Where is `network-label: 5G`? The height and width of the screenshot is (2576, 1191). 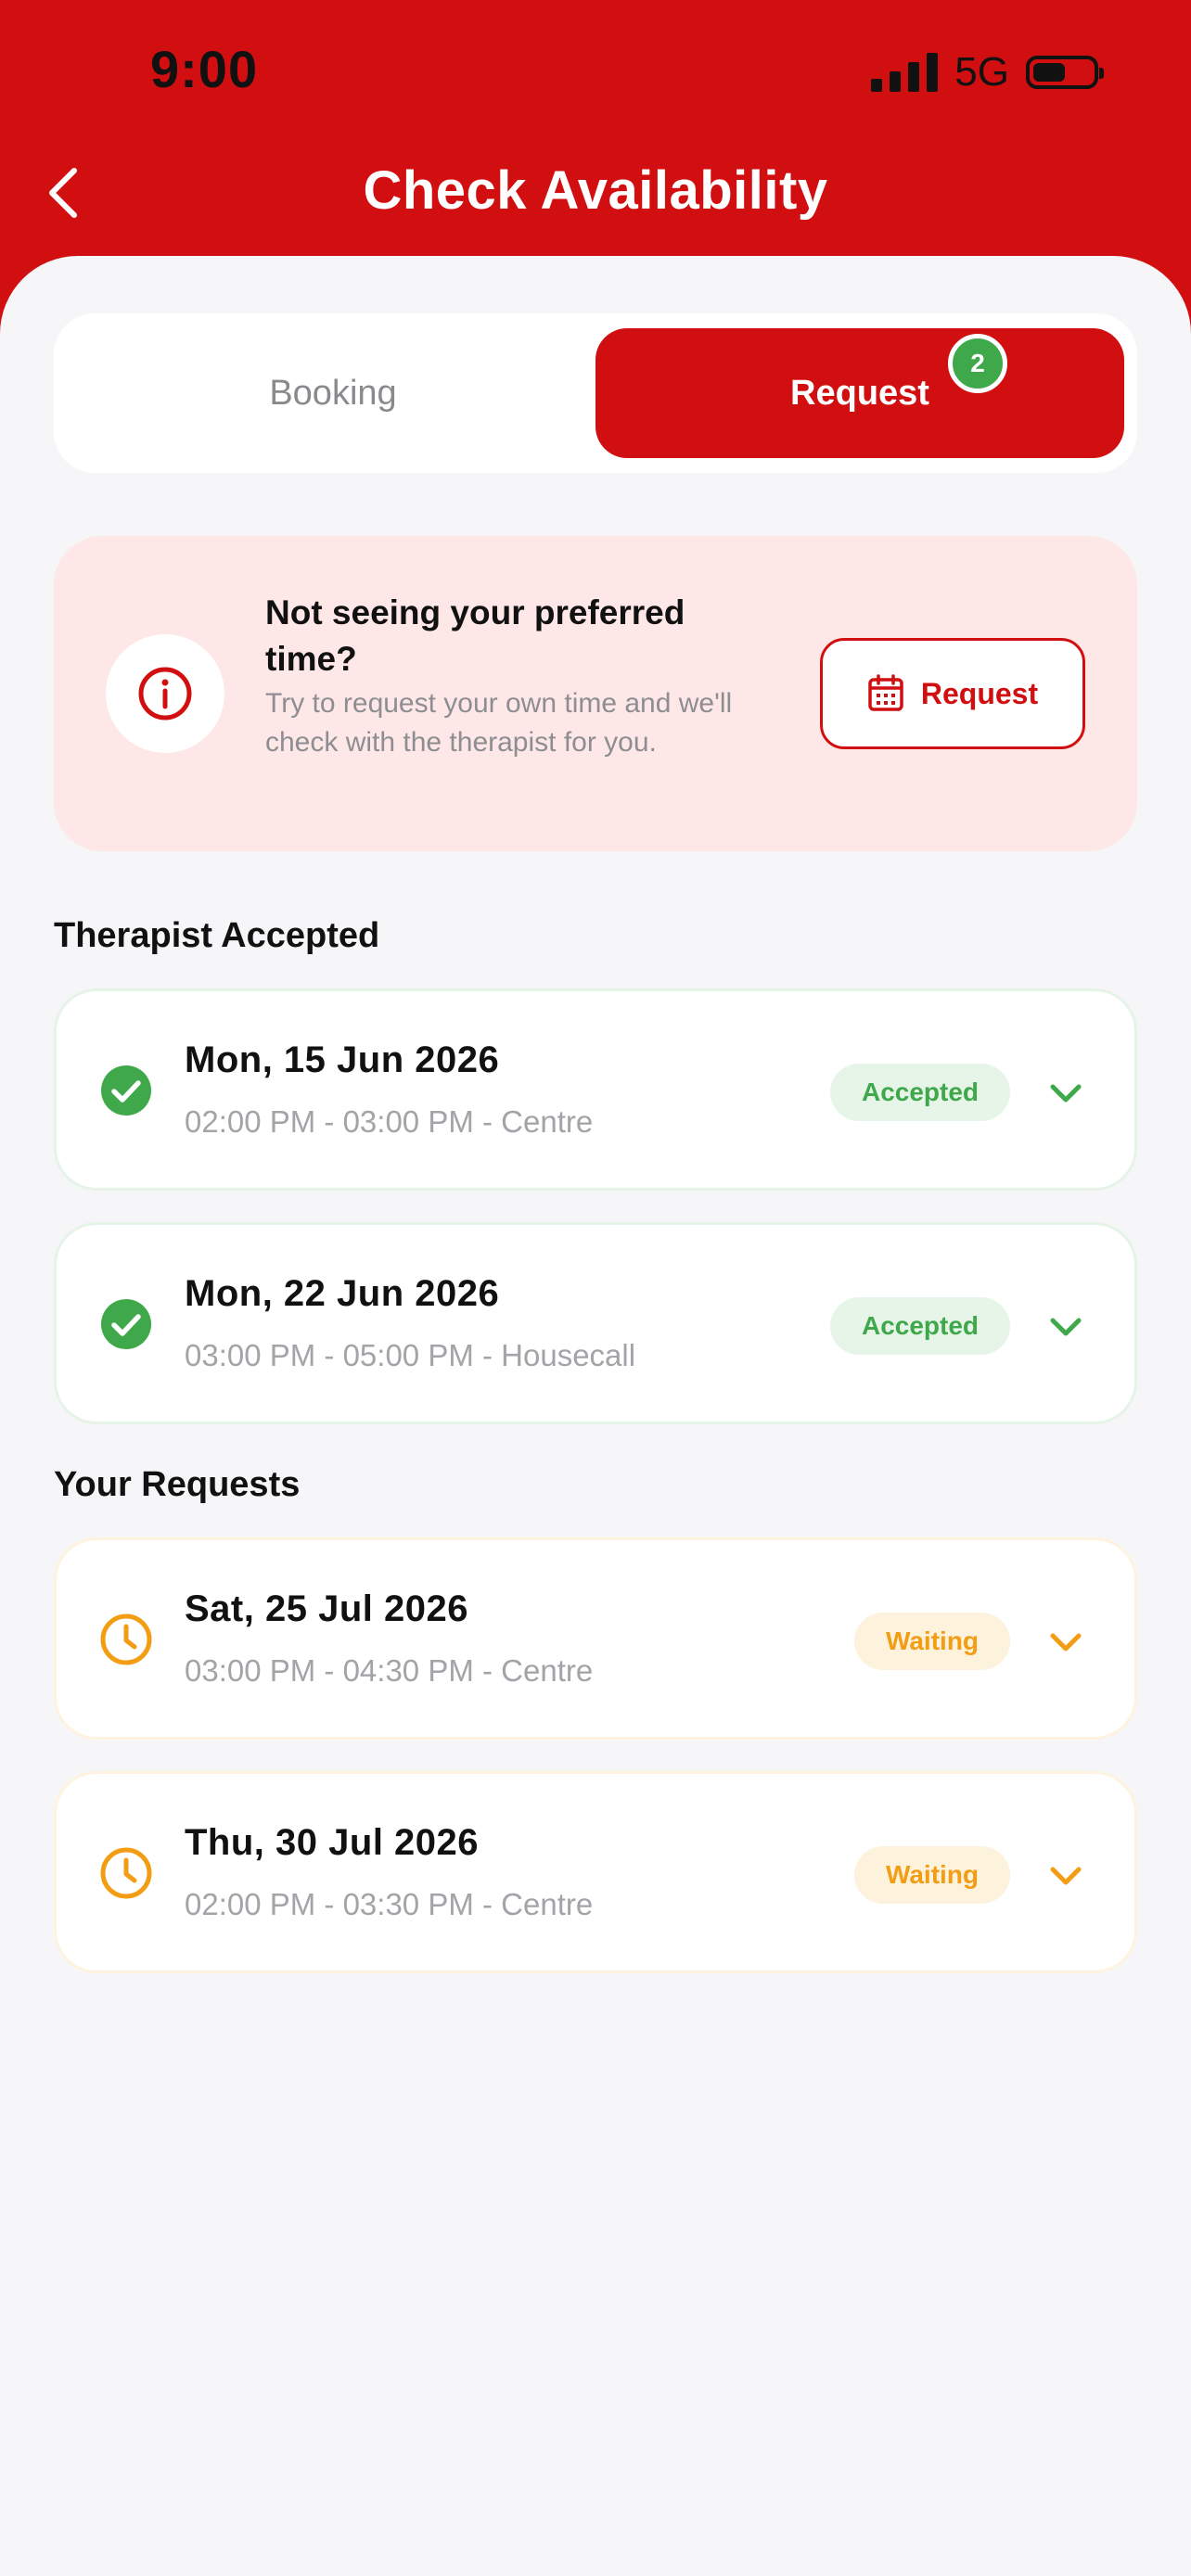 network-label: 5G is located at coordinates (981, 72).